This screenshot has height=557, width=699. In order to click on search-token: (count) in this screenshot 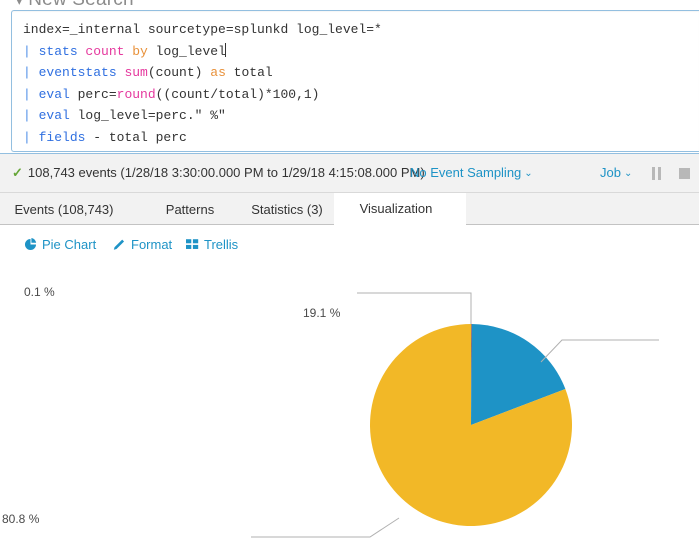, I will do `click(179, 72)`.